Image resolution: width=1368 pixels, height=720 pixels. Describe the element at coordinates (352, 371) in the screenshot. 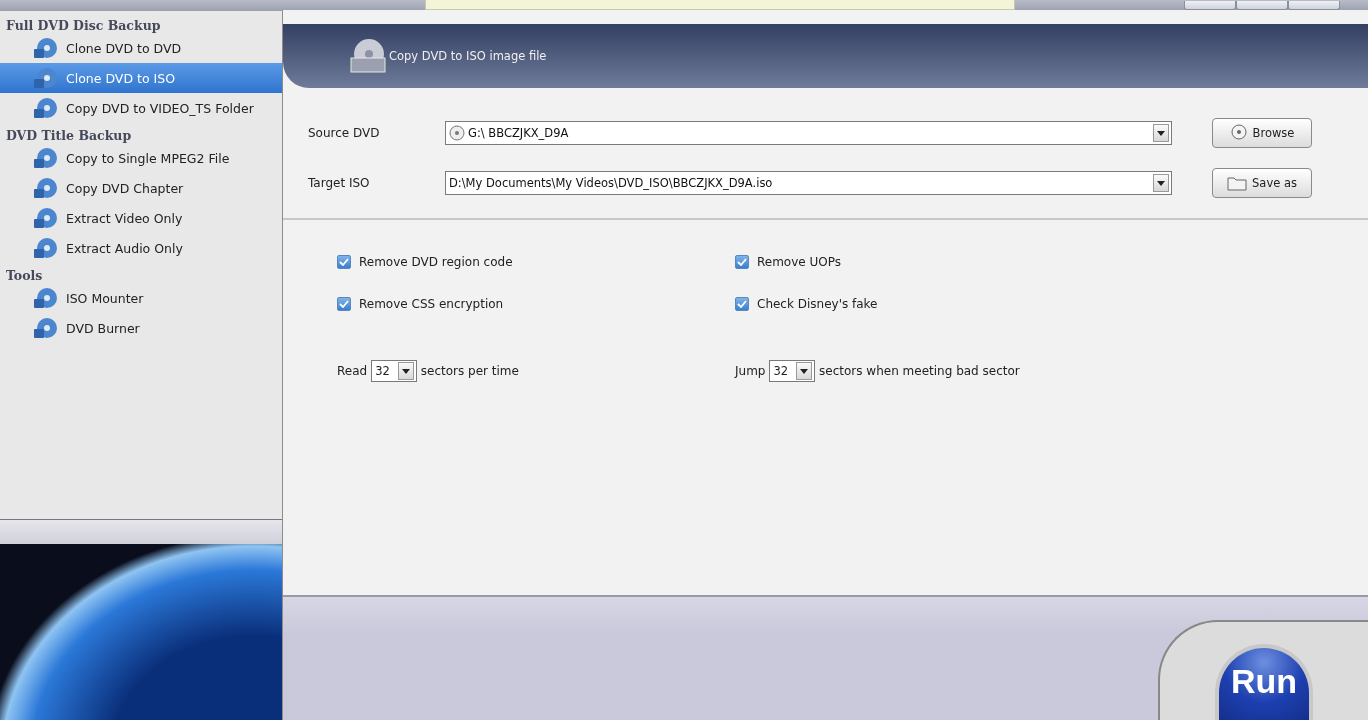

I see `sector-label: Read` at that location.